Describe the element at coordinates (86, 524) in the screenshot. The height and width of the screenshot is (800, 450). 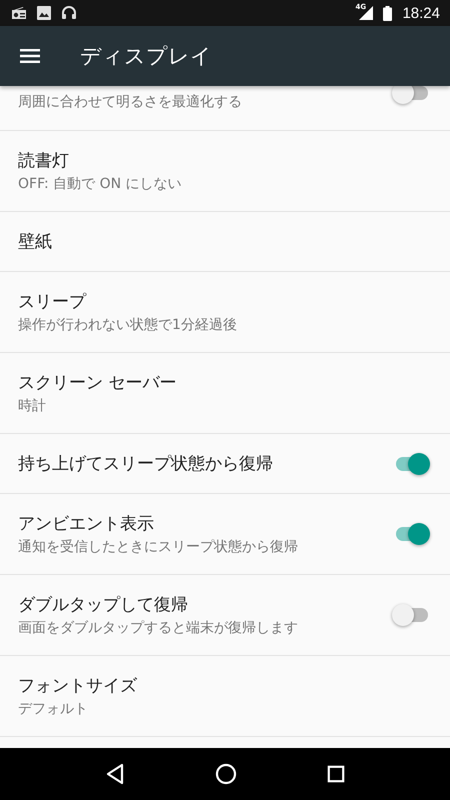
I see `setting-title: アンビエント表示` at that location.